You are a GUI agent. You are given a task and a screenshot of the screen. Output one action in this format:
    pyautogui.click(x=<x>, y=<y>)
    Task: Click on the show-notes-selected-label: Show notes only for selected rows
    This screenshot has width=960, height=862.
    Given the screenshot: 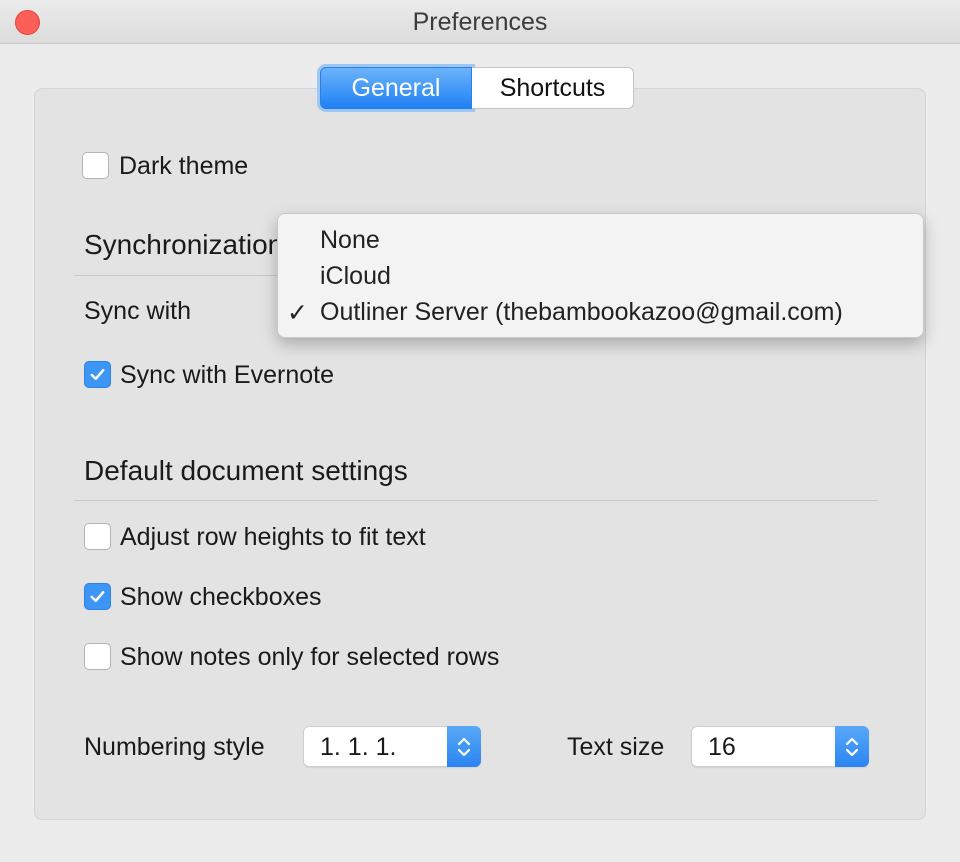 What is the action you would take?
    pyautogui.click(x=310, y=657)
    